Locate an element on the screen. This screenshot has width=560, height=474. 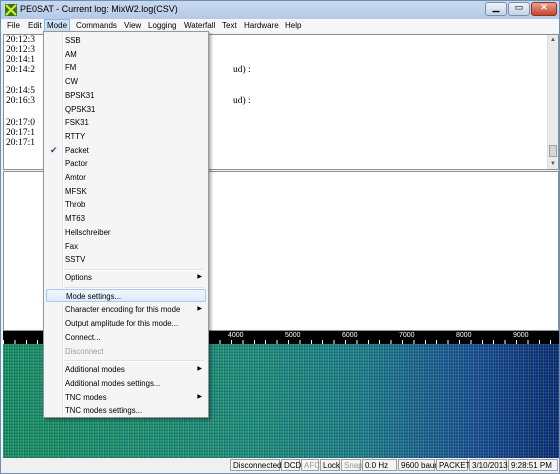
menu-item-label: RTTY is located at coordinates (75, 136).